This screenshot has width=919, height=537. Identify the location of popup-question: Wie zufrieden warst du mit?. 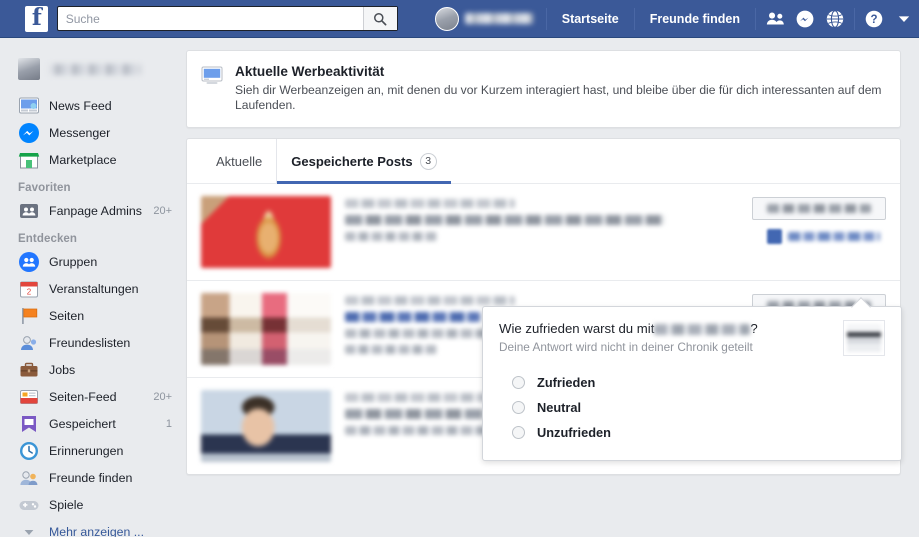
(628, 328).